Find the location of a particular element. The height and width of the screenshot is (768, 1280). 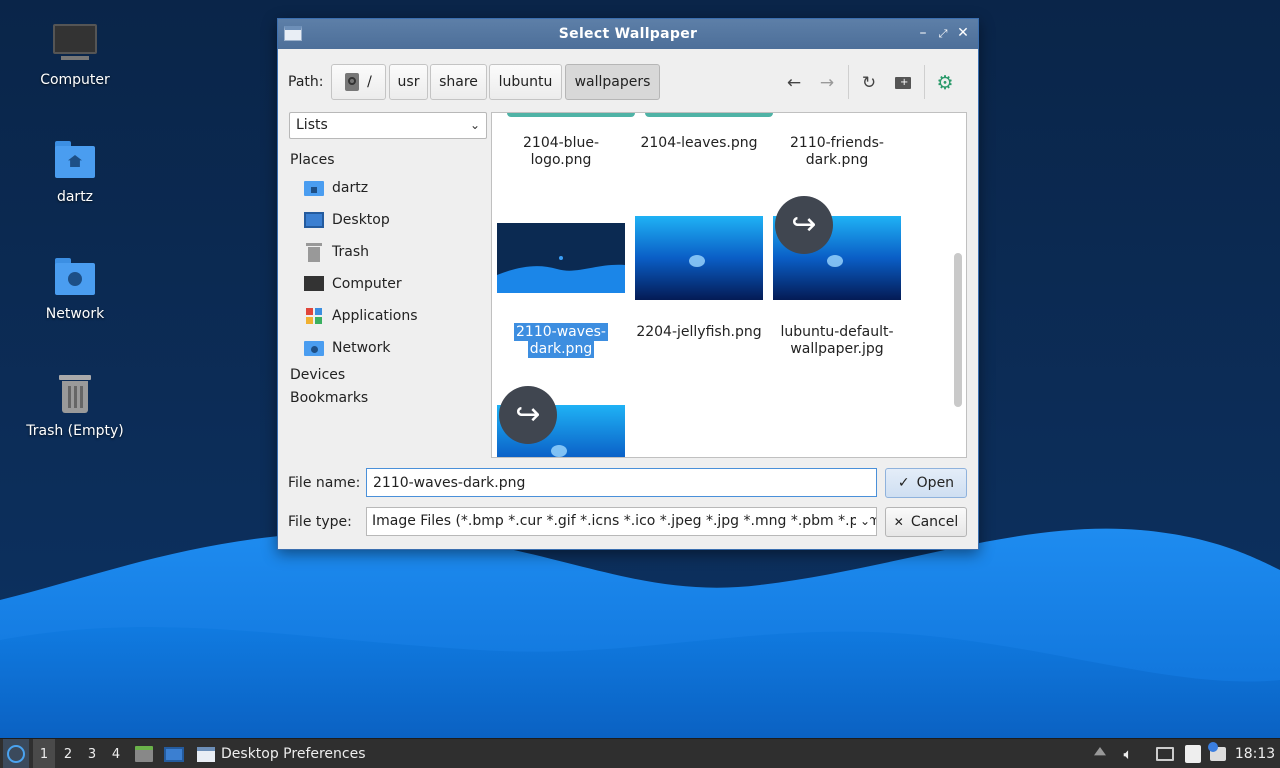

file-name-label: File name: is located at coordinates (324, 483).